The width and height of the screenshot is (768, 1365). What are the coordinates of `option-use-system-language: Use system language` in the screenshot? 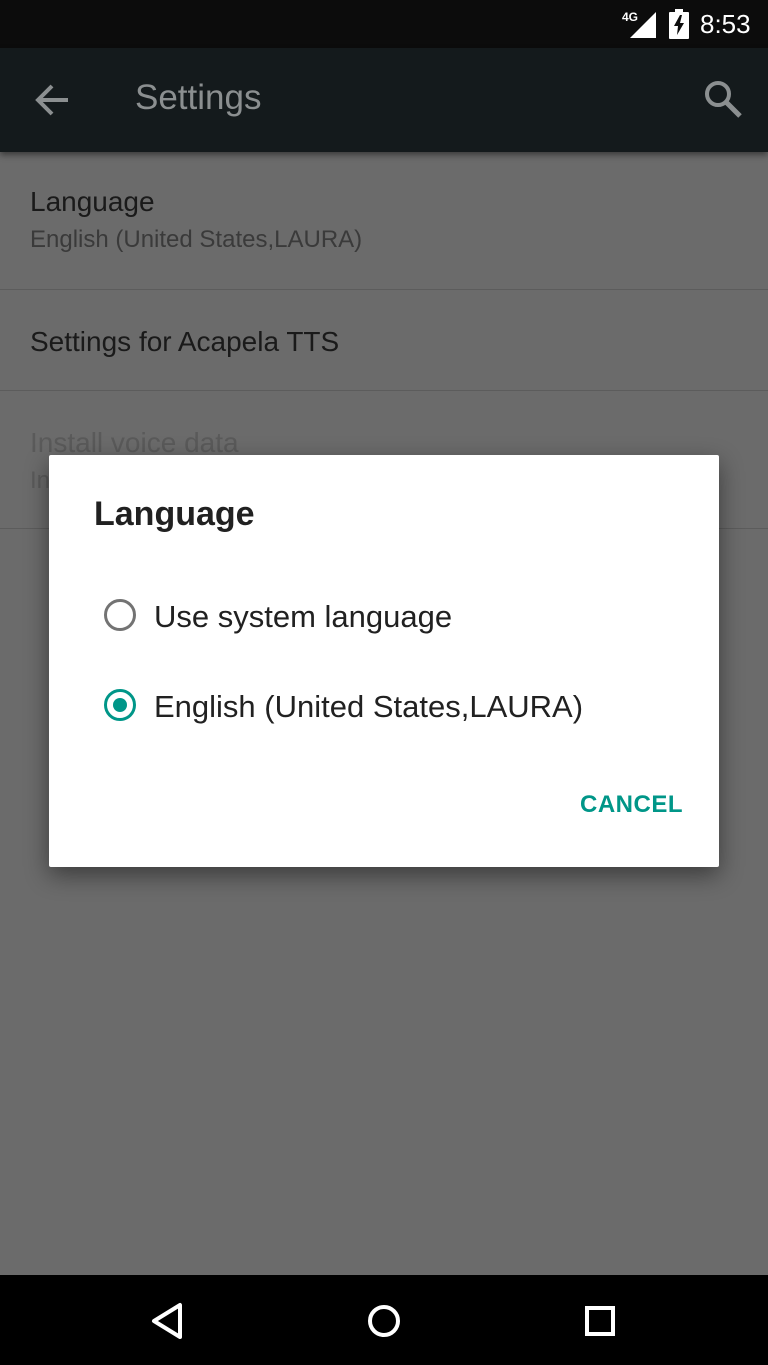 It's located at (384, 619).